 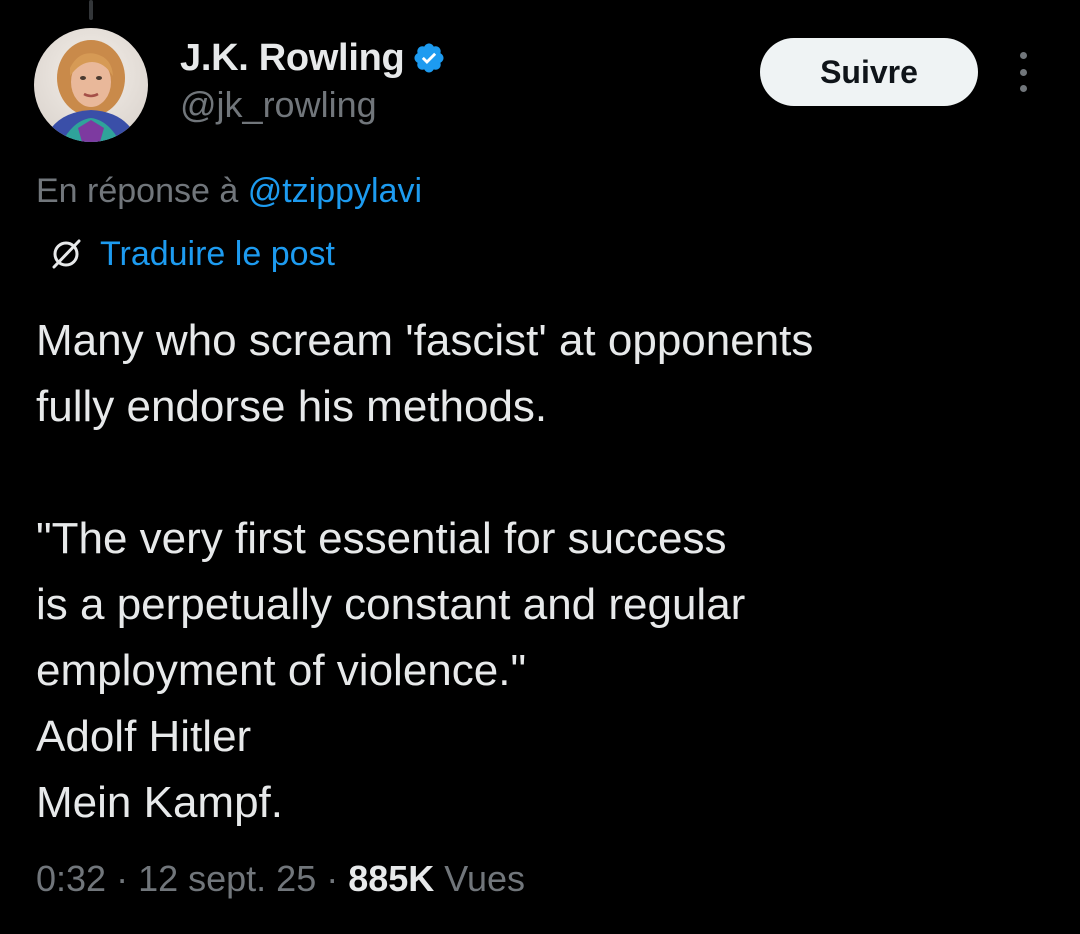 I want to click on post-line: fully endorse his methods., so click(x=292, y=406).